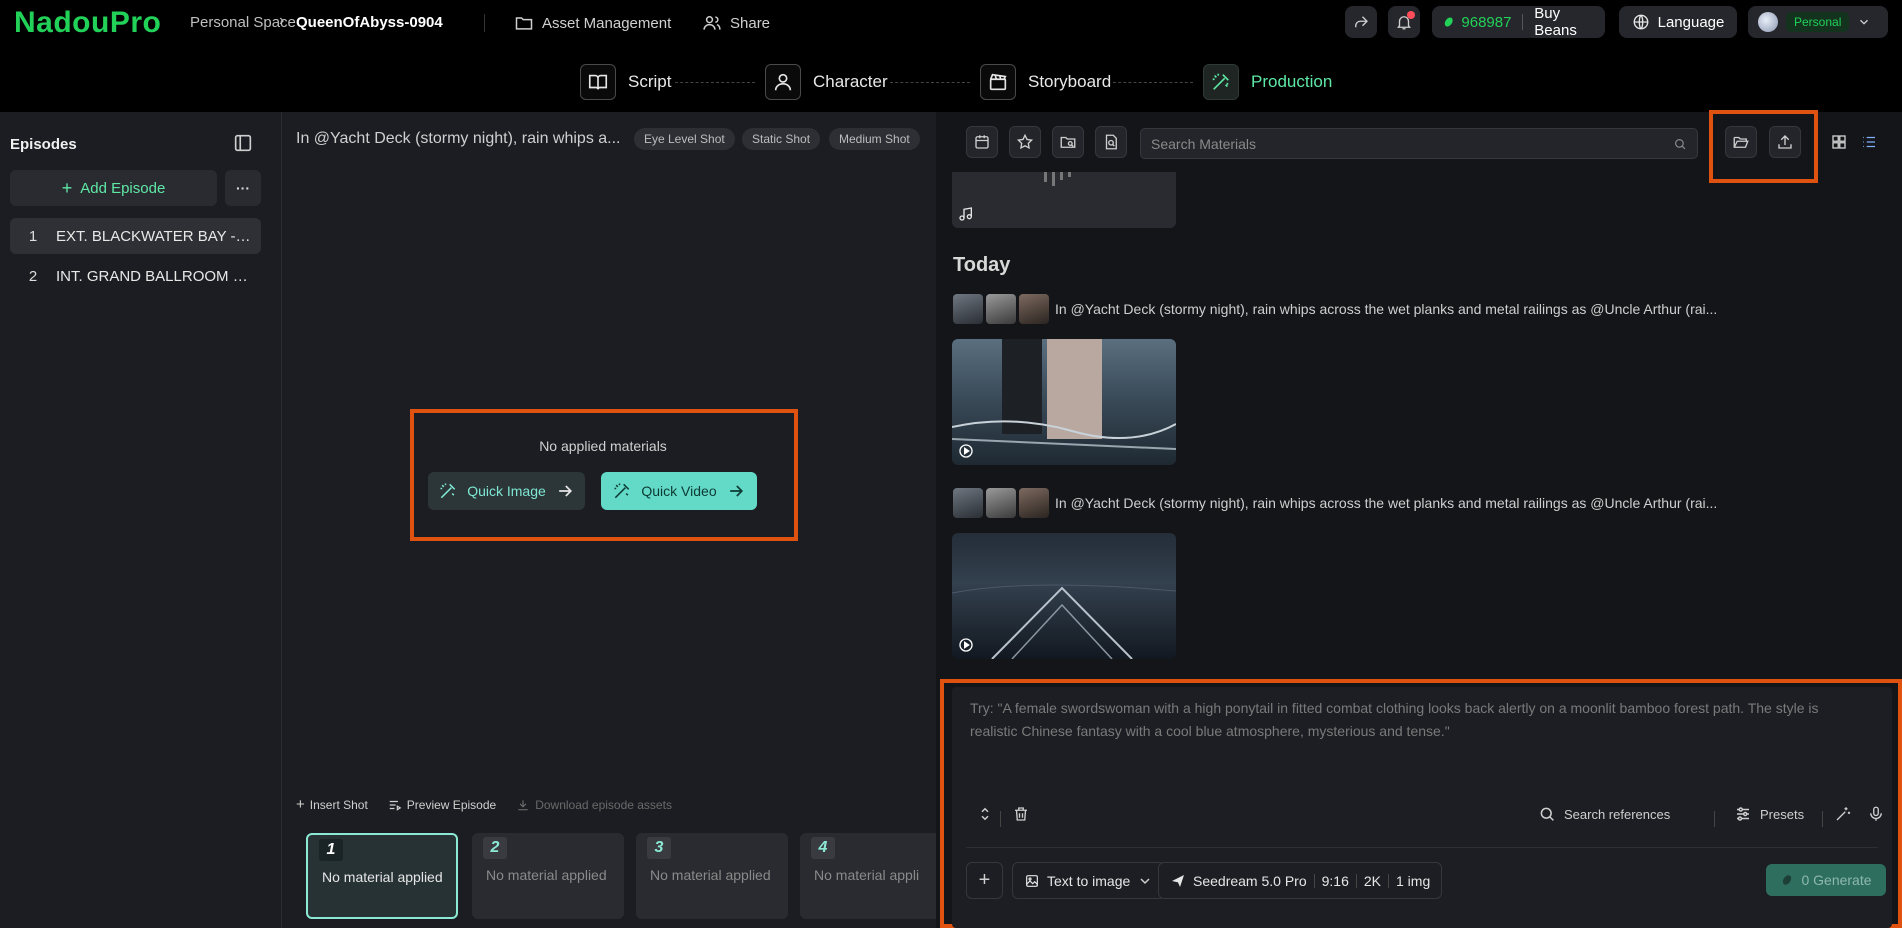 The width and height of the screenshot is (1902, 928). I want to click on mode-label: Text to image, so click(1089, 880).